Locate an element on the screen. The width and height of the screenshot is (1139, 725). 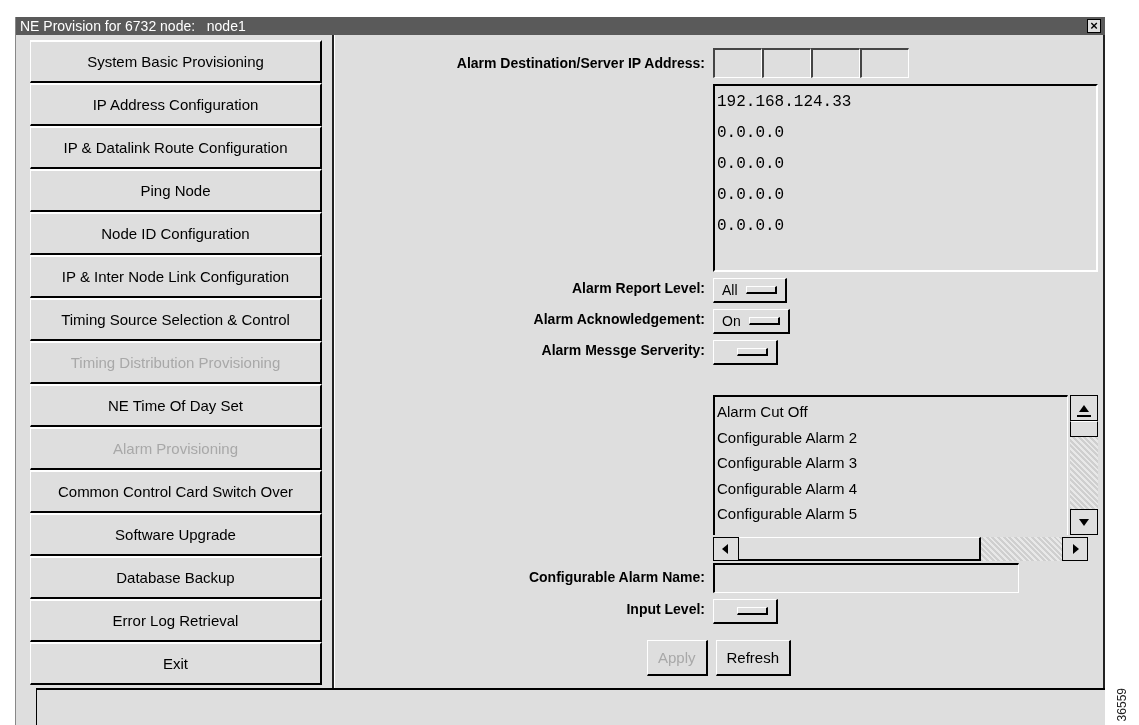
sidebar-button: Software Upgrade is located at coordinates (176, 534).